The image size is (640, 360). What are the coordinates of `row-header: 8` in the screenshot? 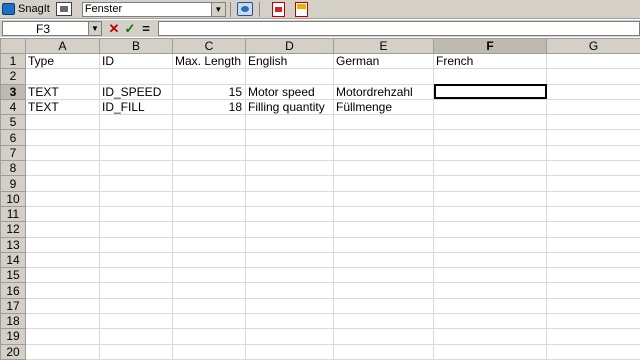 It's located at (13, 168).